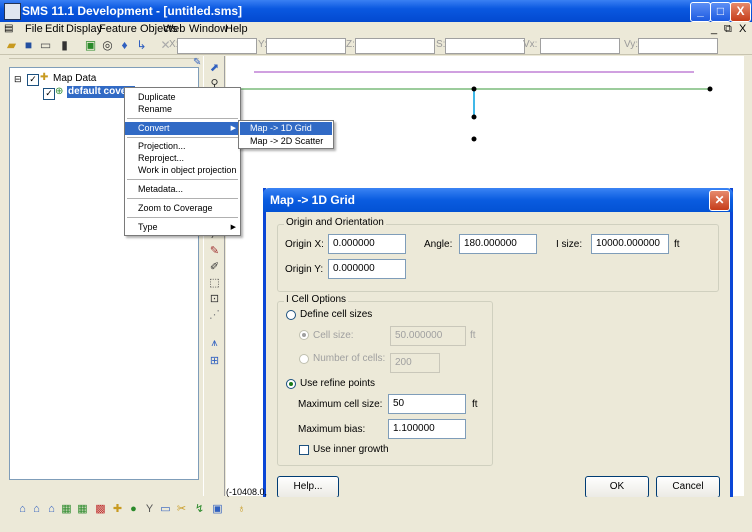  I want to click on poly-select-icon: ⊡, so click(214, 299).